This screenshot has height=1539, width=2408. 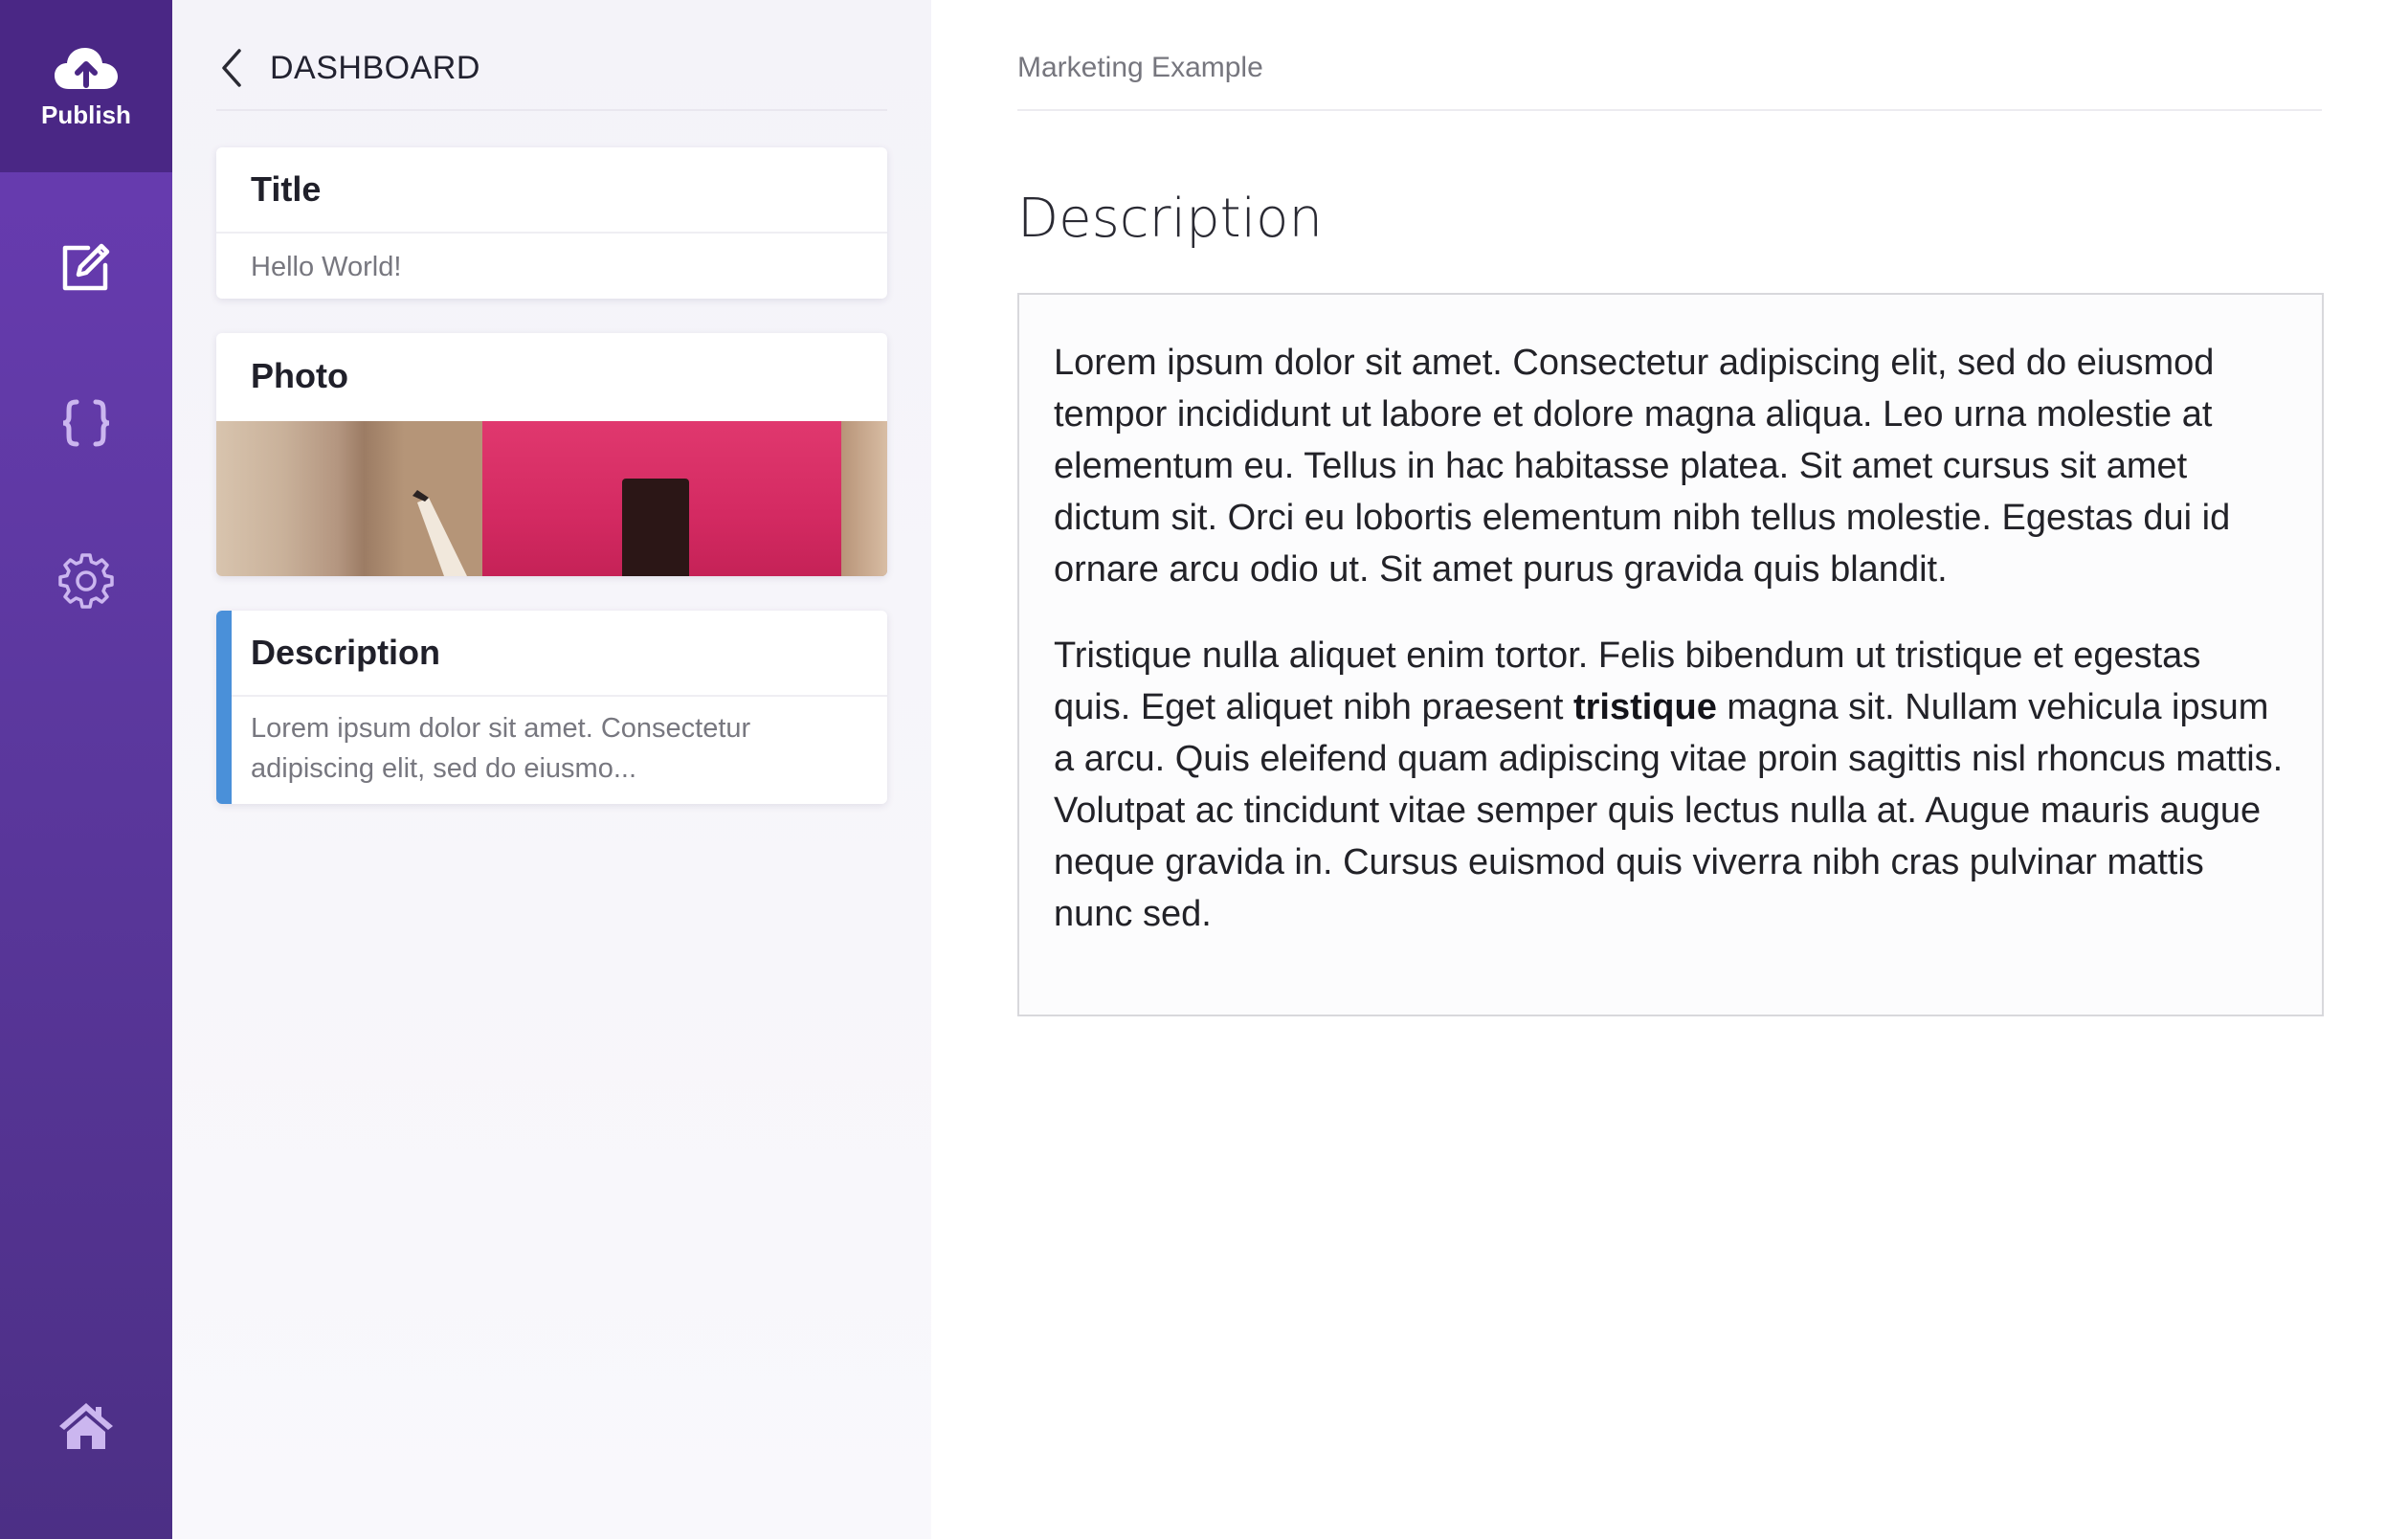 I want to click on field-heading: Description, so click(x=1170, y=219).